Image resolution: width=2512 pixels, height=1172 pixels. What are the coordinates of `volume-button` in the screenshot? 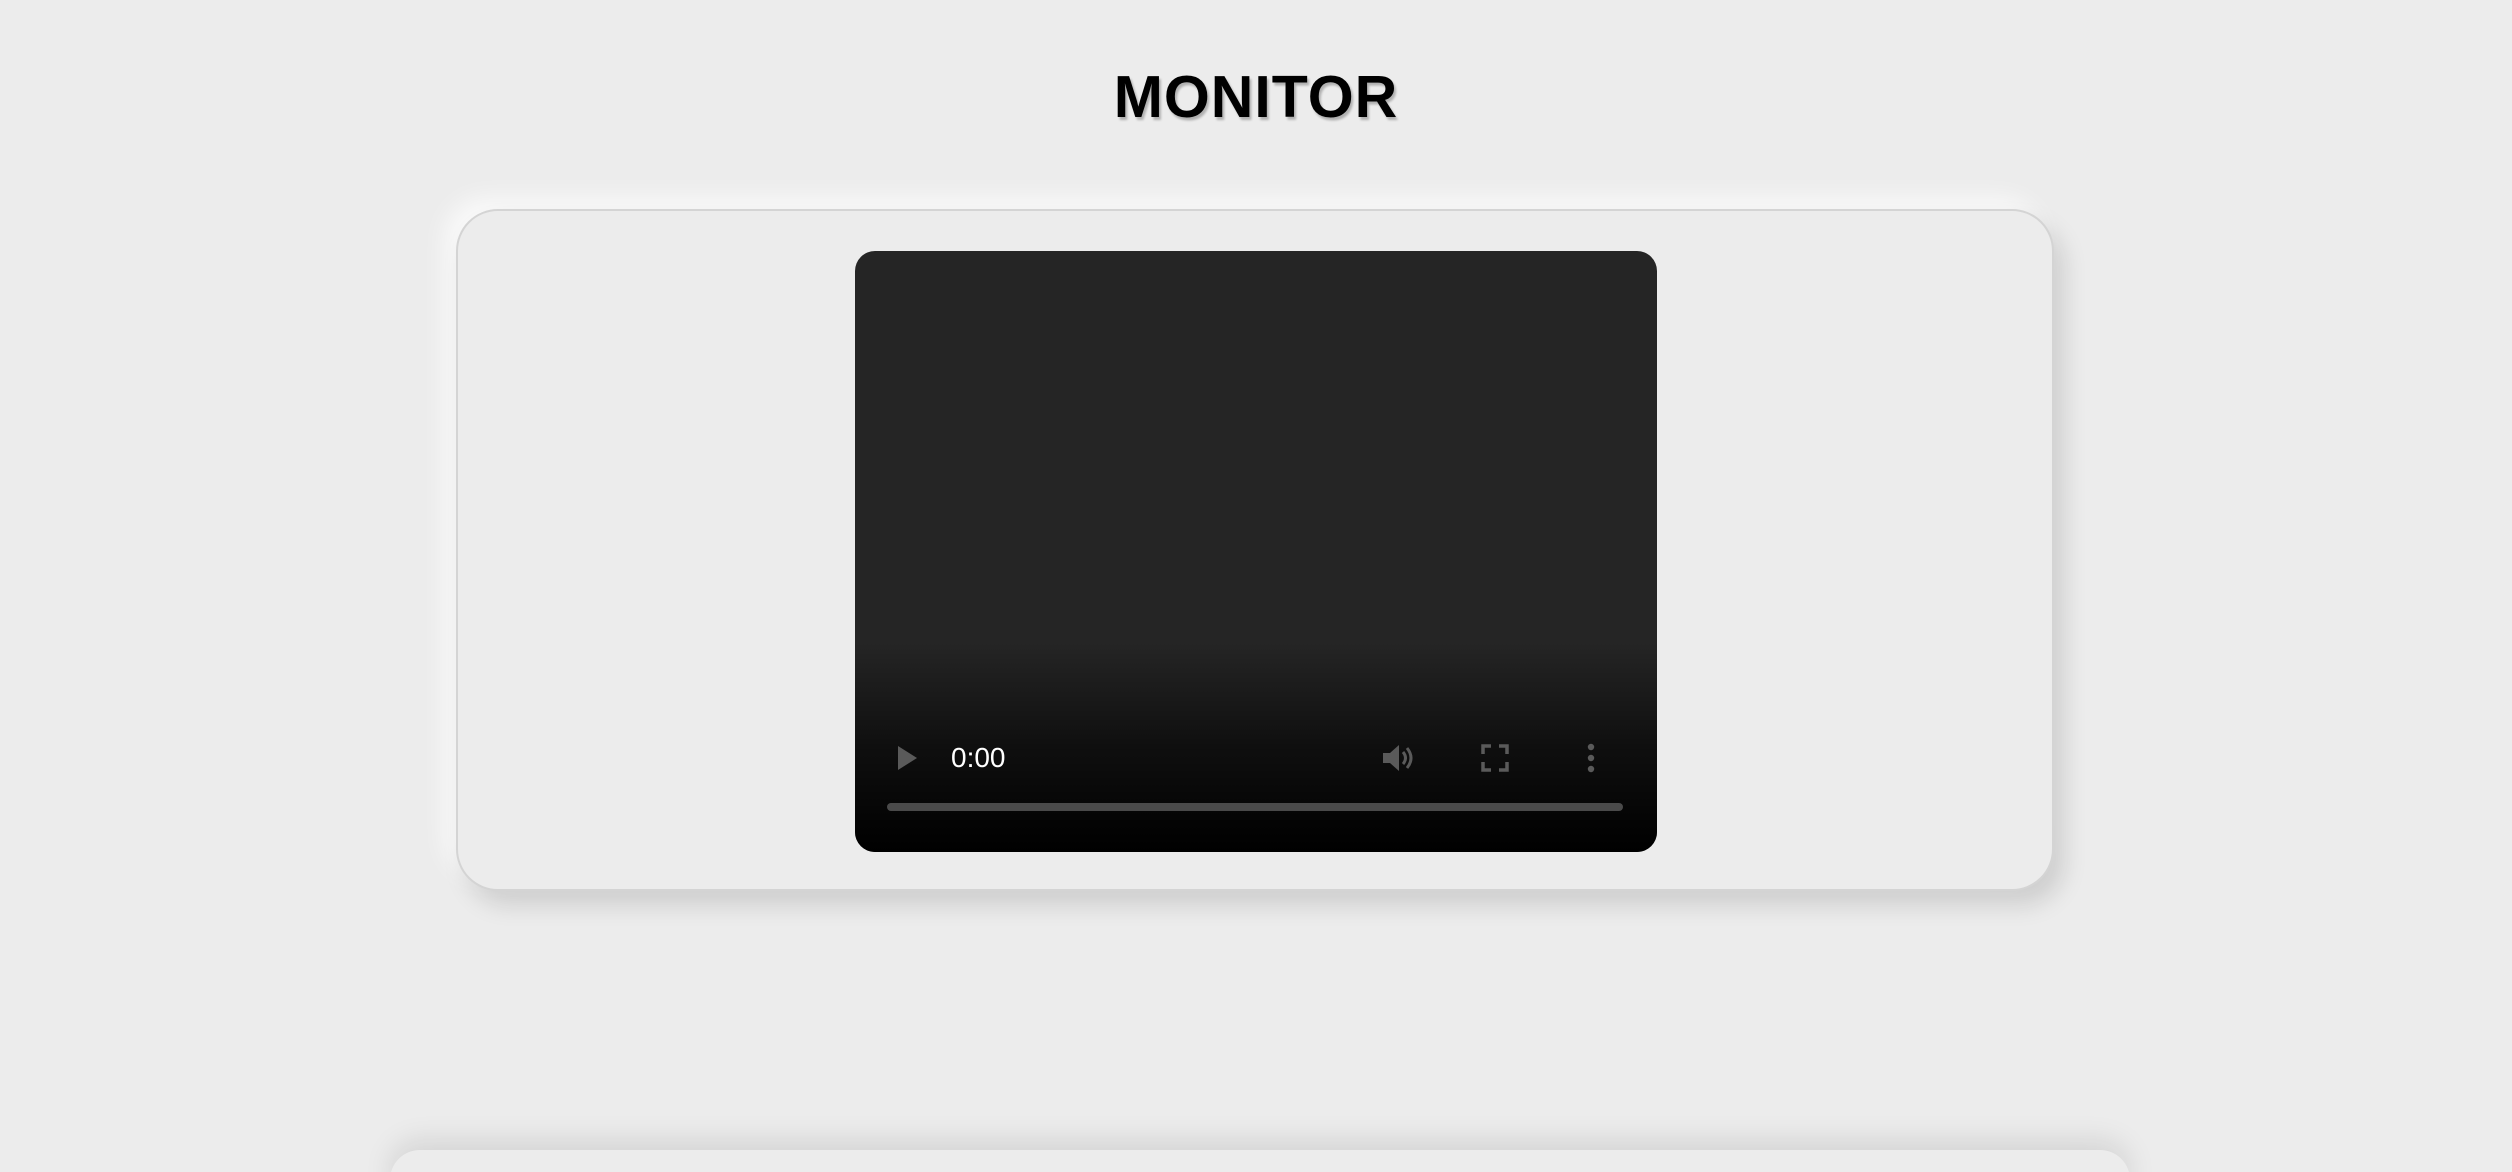 It's located at (1399, 758).